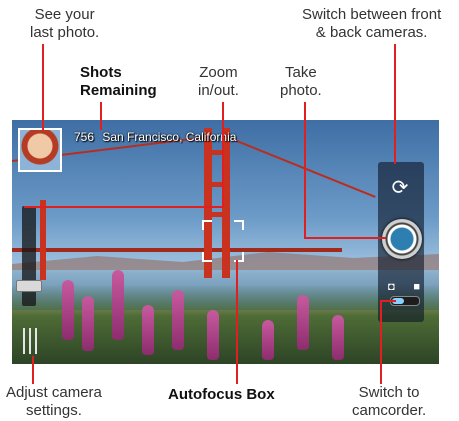 The width and height of the screenshot is (459, 421). Describe the element at coordinates (124, 207) in the screenshot. I see `leader-zoom-h` at that location.